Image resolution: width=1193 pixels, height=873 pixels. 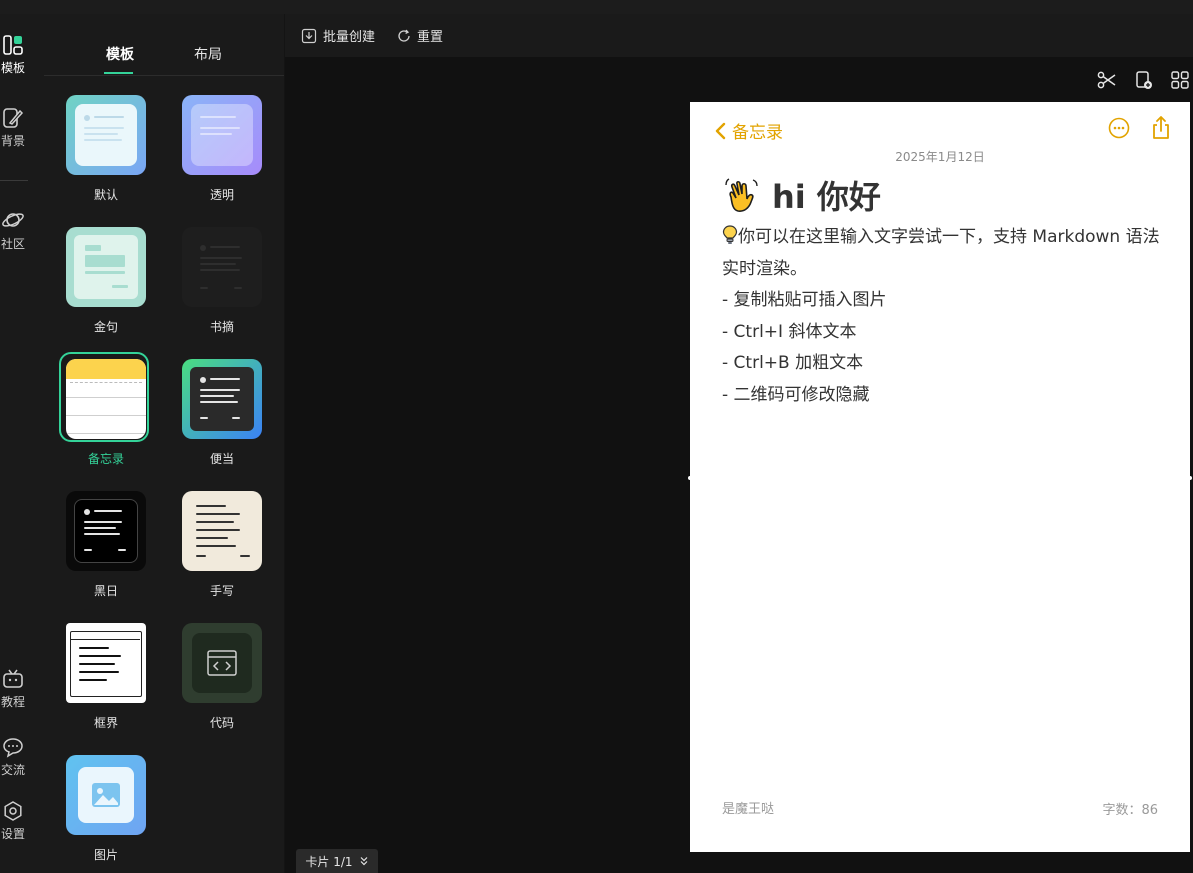 I want to click on rail-item-discuss: 交流, so click(x=13, y=757).